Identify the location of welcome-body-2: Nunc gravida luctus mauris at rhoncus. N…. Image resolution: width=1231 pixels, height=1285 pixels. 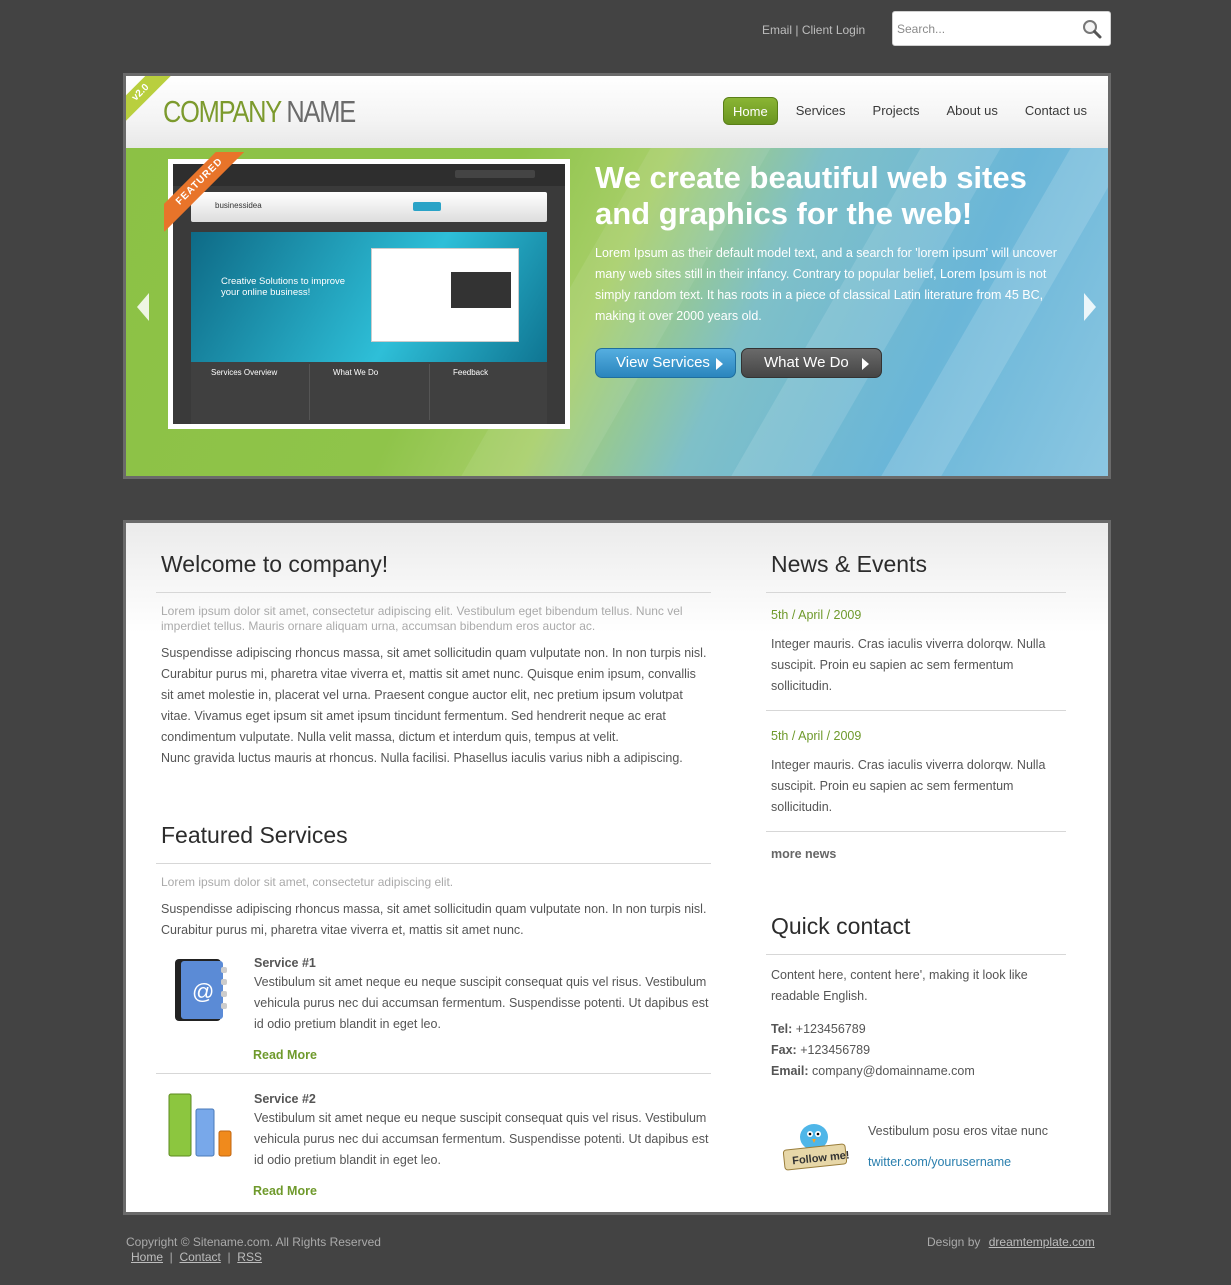
(422, 758).